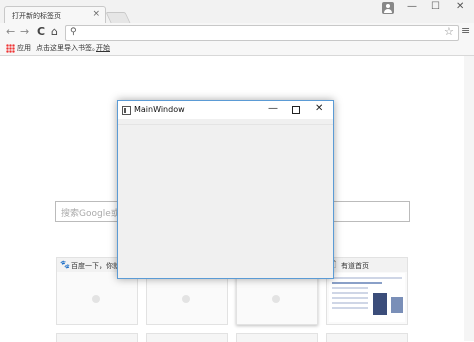 The image size is (474, 342). What do you see at coordinates (10, 31) in the screenshot?
I see `back-icon: ←` at bounding box center [10, 31].